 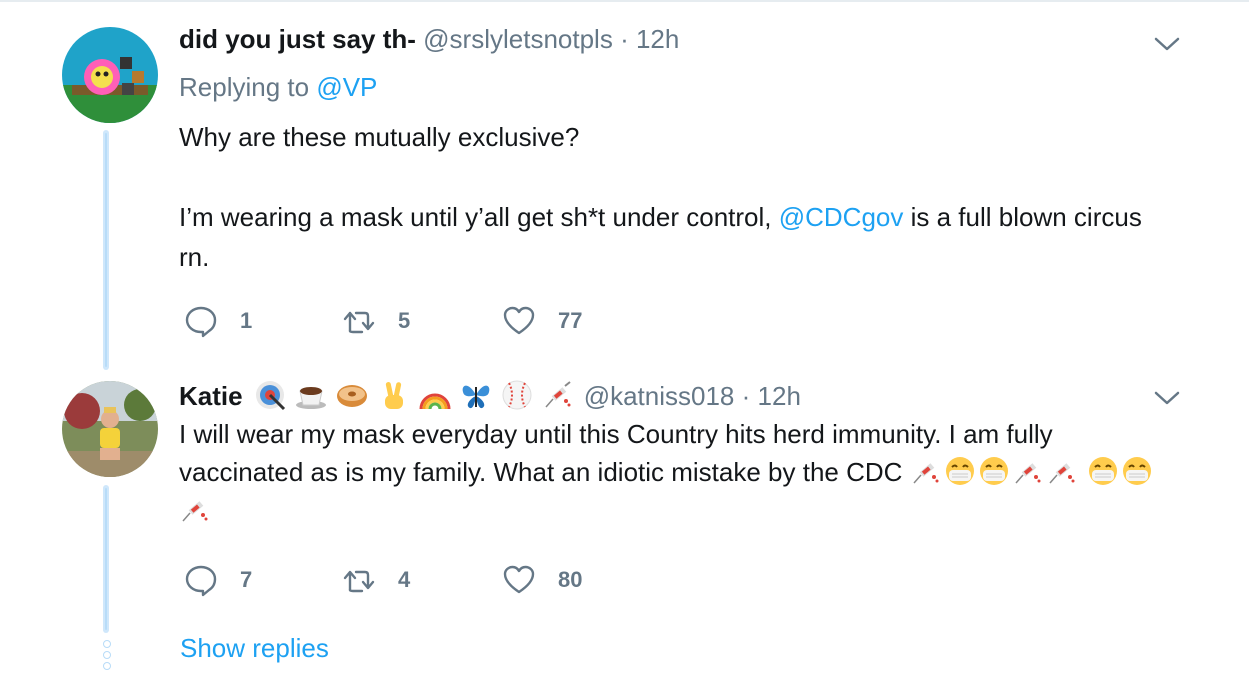 I want to click on like-count: 77, so click(x=570, y=320).